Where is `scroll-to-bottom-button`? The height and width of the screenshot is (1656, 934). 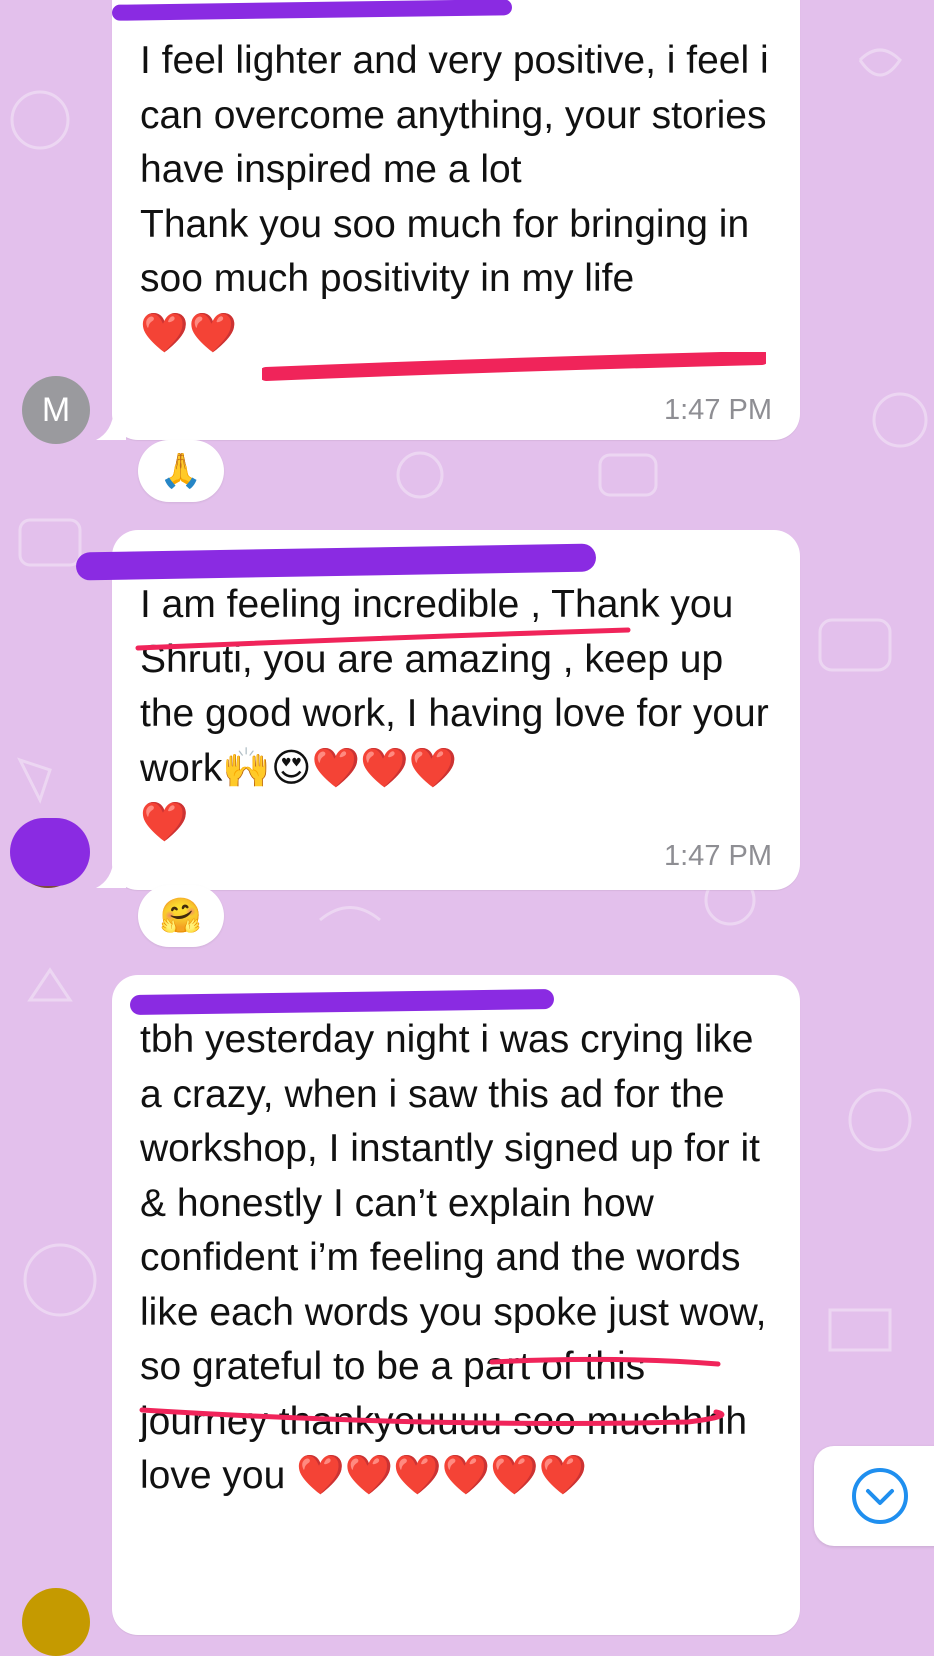
scroll-to-bottom-button is located at coordinates (874, 1496).